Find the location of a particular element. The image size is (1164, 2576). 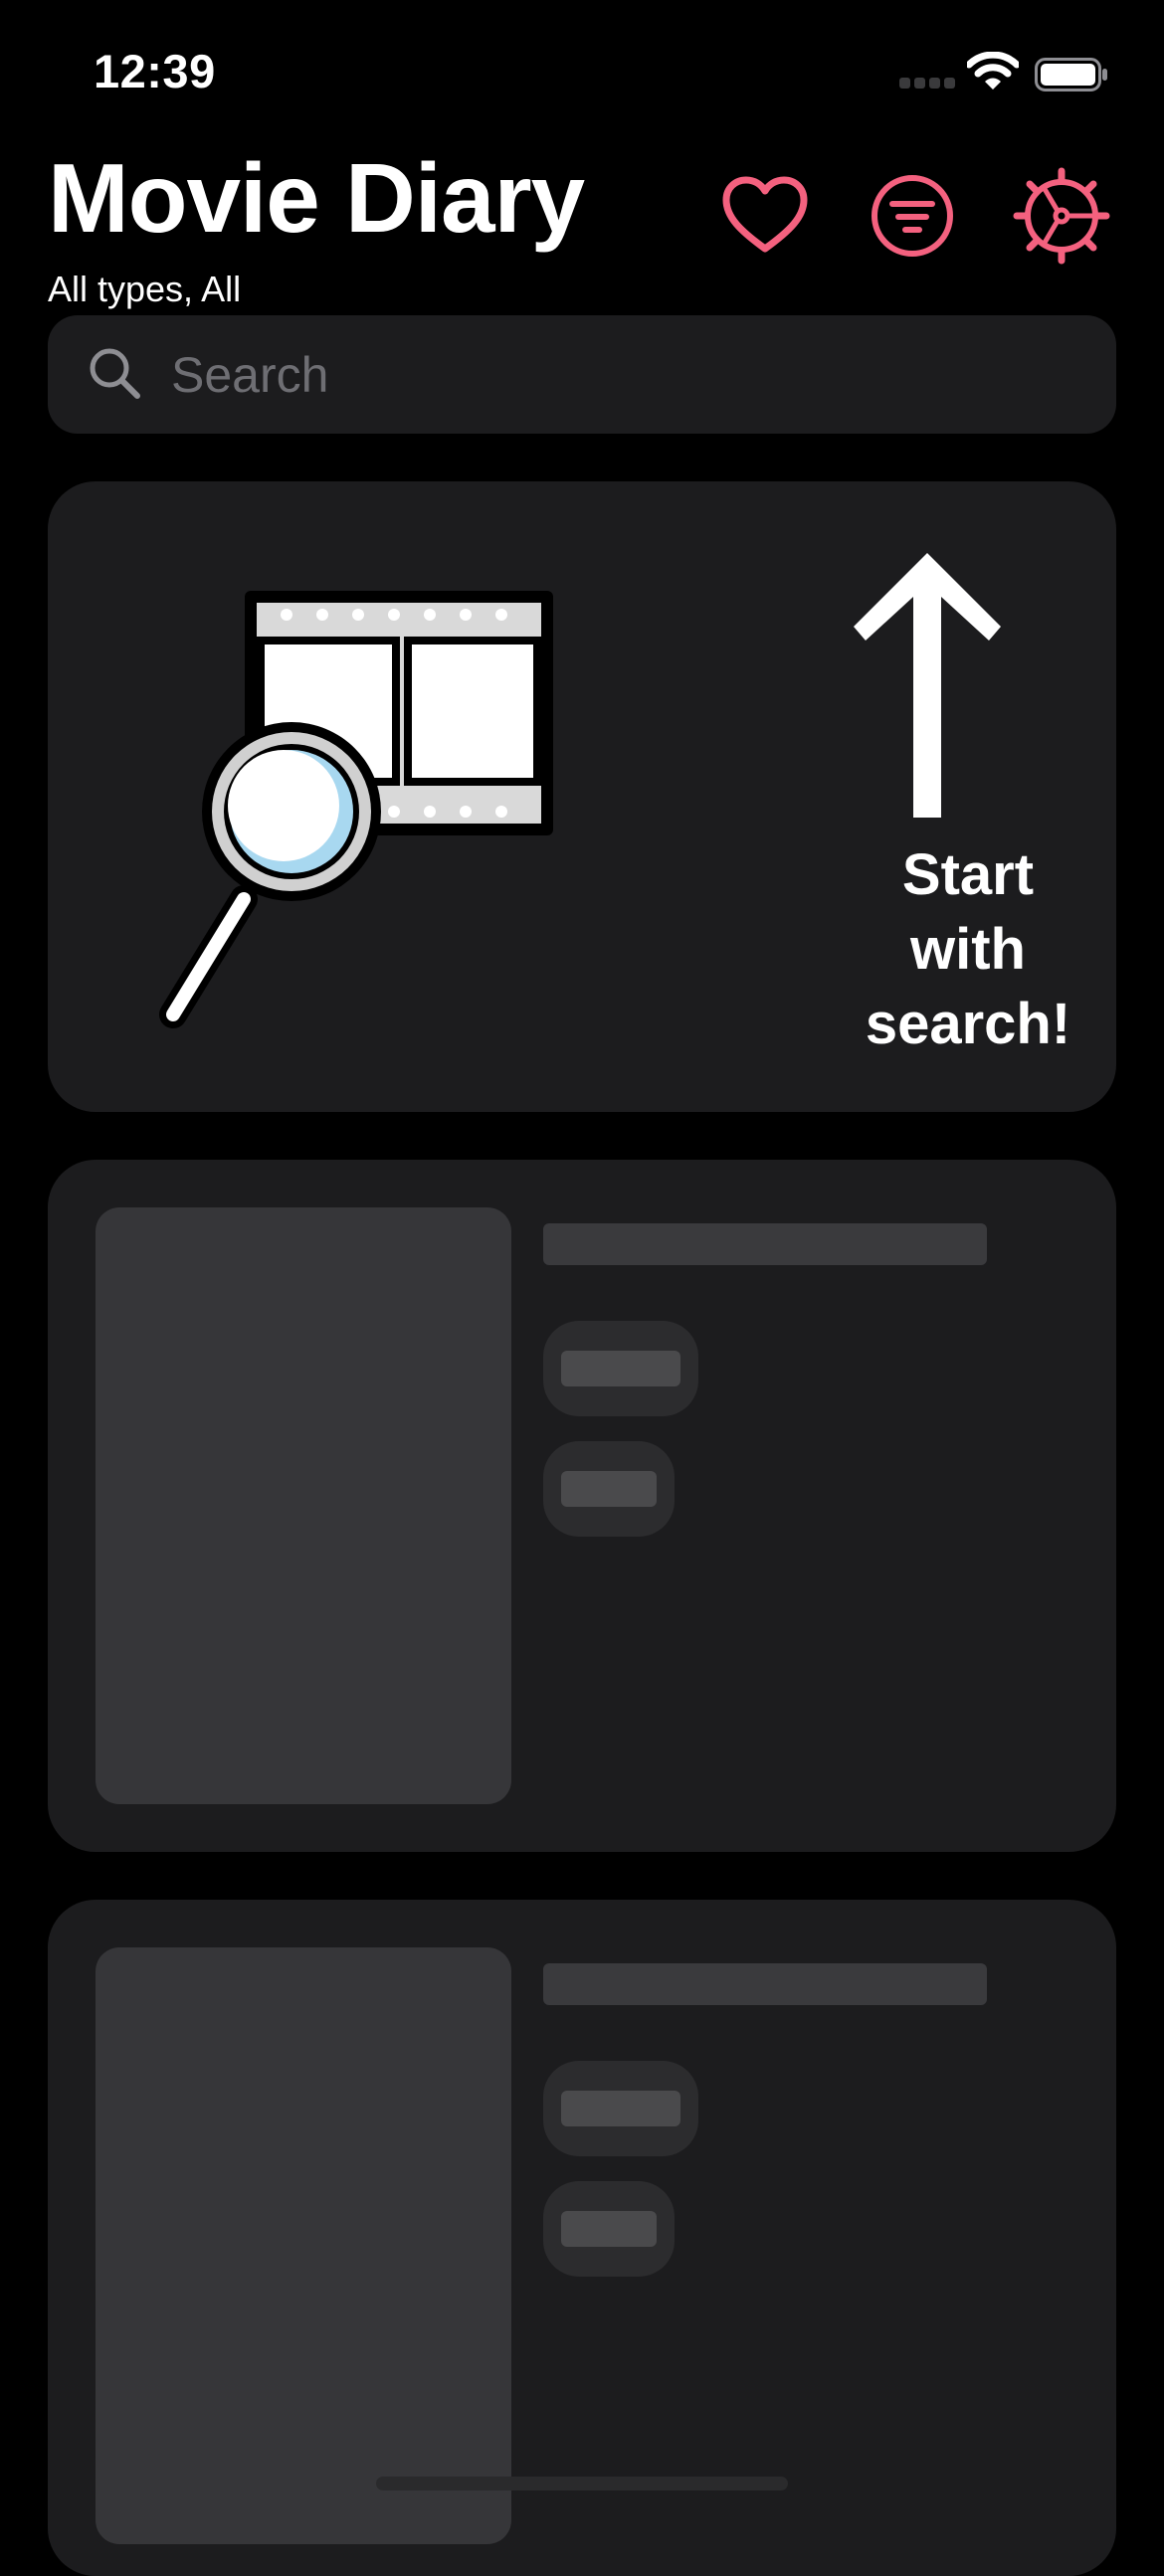

favorites-button is located at coordinates (765, 216).